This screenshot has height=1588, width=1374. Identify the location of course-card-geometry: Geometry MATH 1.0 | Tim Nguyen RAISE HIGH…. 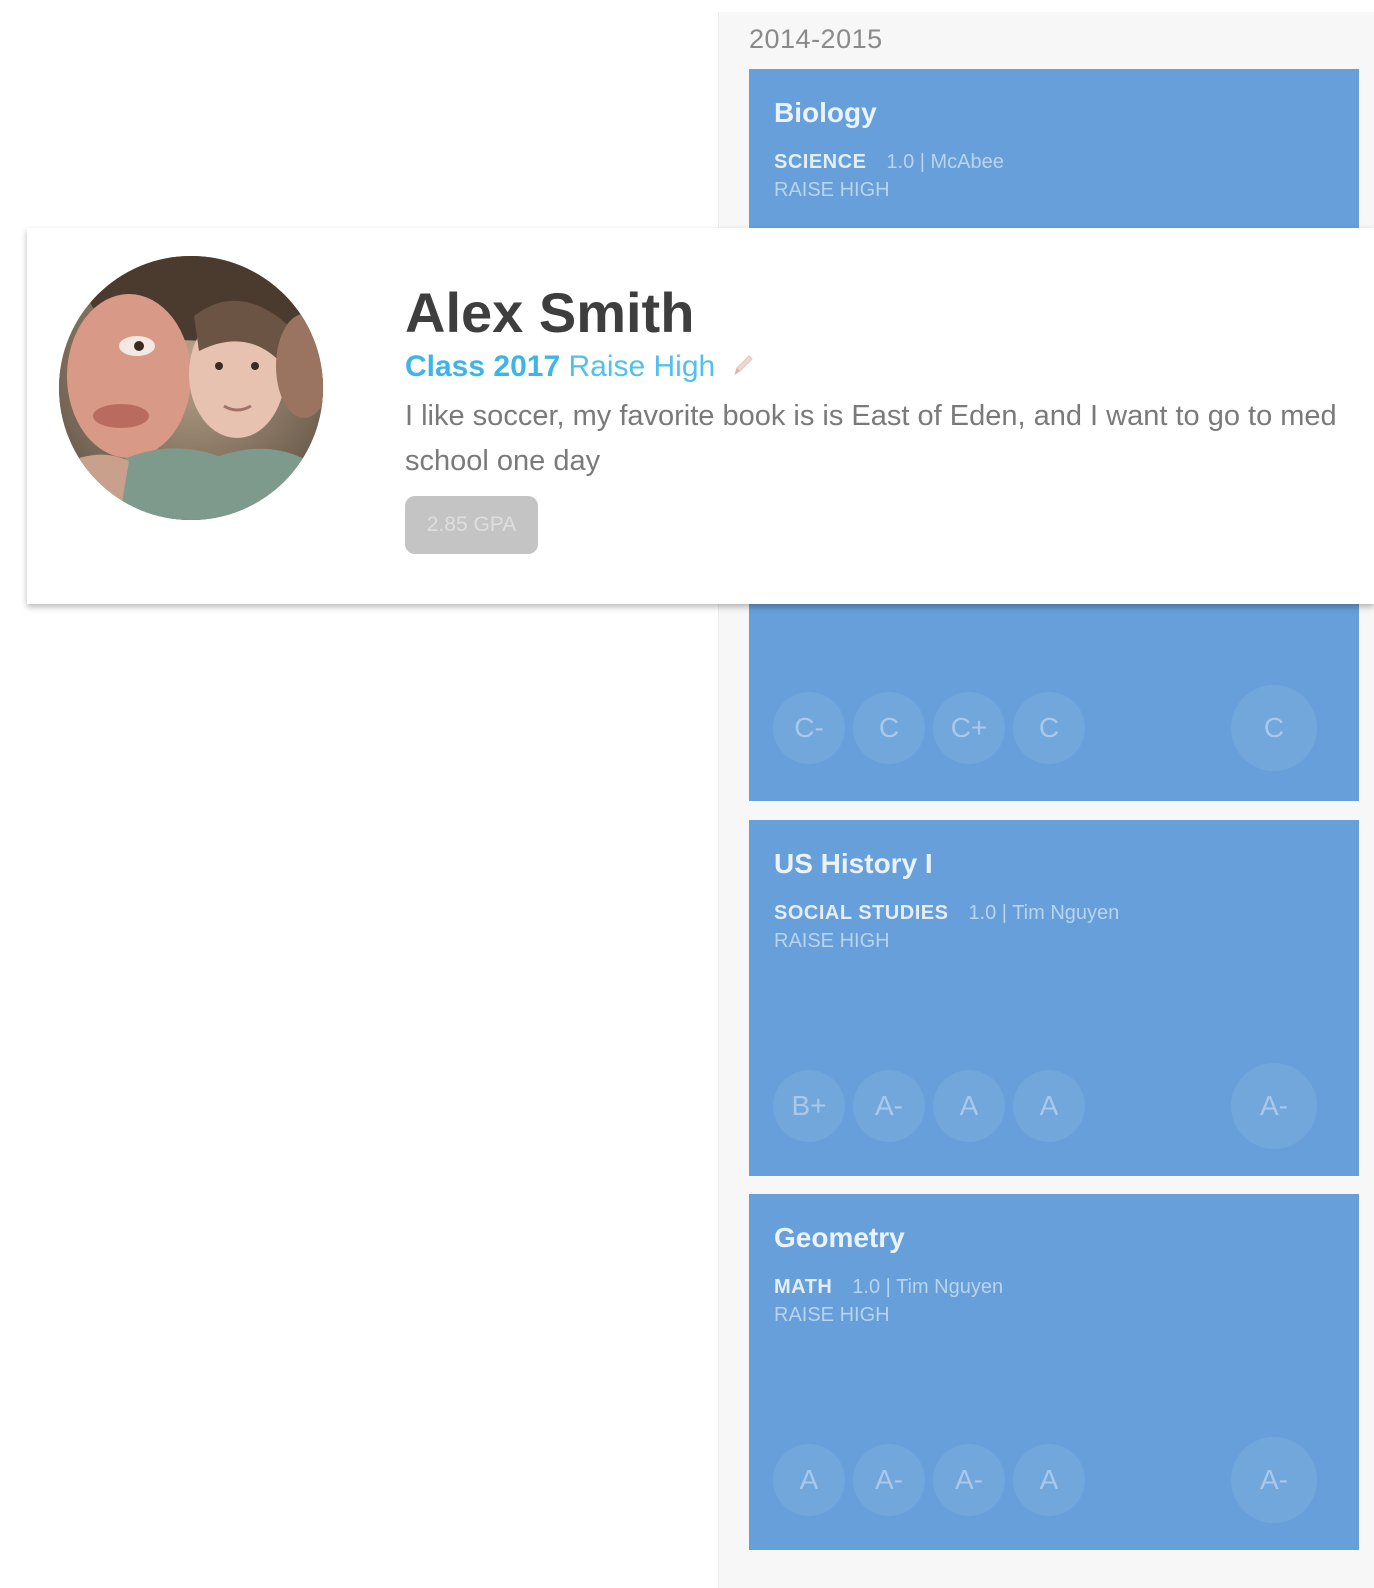
(1054, 1372).